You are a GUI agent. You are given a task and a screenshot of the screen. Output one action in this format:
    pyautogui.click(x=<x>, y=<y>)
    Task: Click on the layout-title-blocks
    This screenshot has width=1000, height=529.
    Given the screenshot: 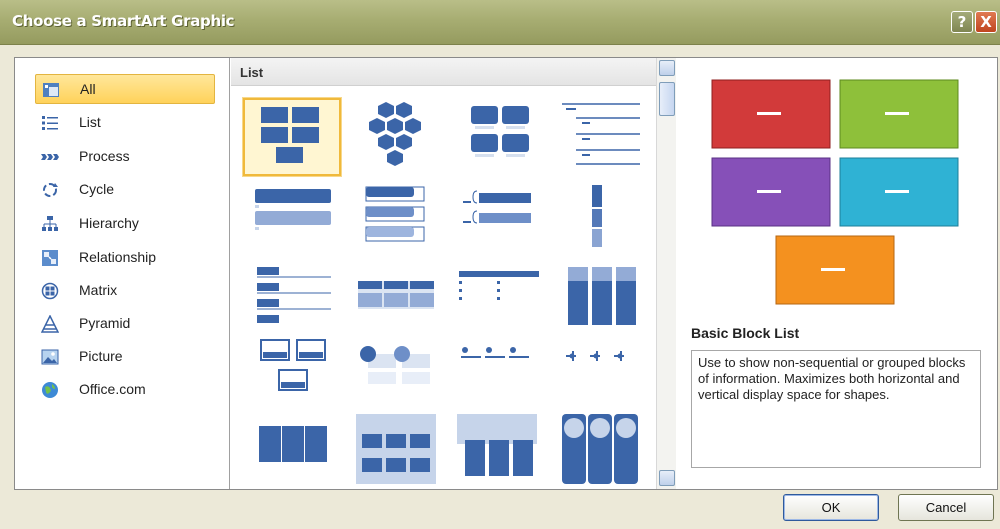 What is the action you would take?
    pyautogui.click(x=498, y=449)
    